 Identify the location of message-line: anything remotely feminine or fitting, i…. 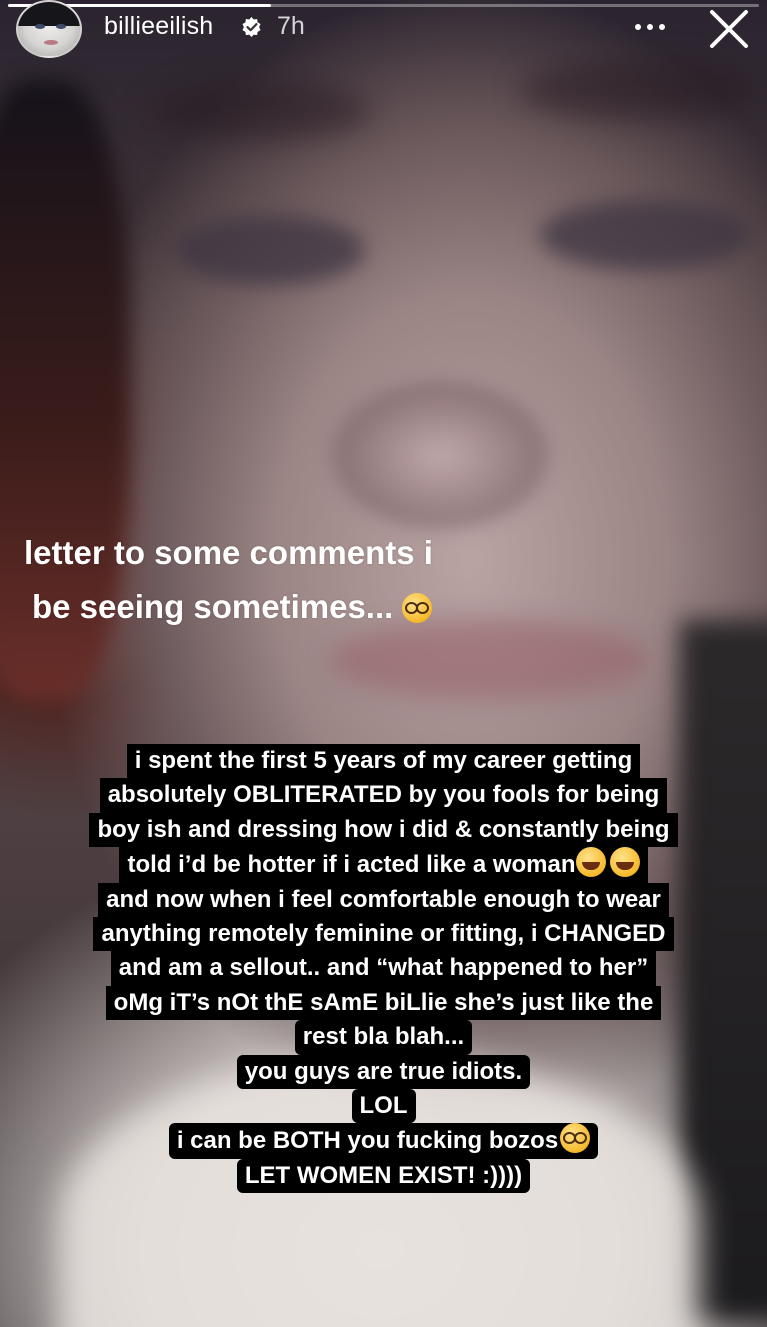
(383, 934).